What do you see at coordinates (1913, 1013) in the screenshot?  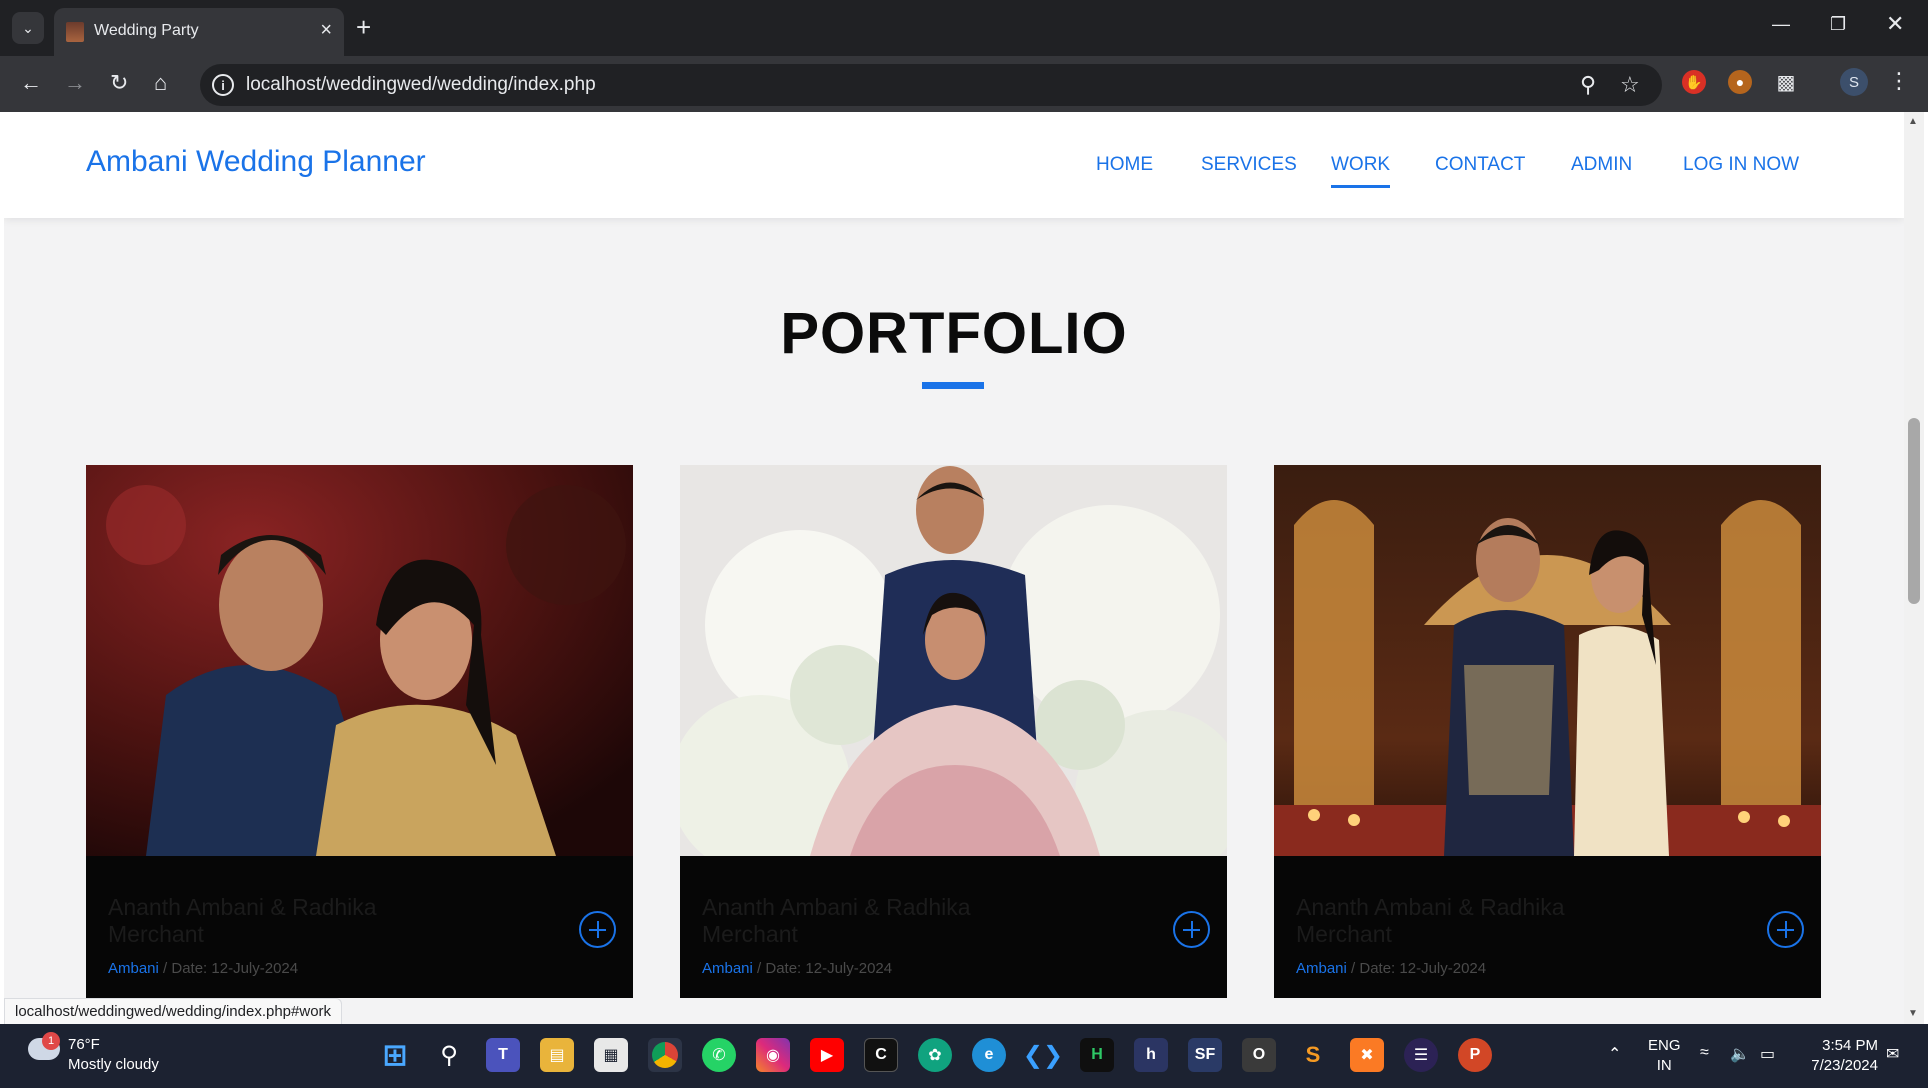 I see `scroll-down-arrow-icon: ▼` at bounding box center [1913, 1013].